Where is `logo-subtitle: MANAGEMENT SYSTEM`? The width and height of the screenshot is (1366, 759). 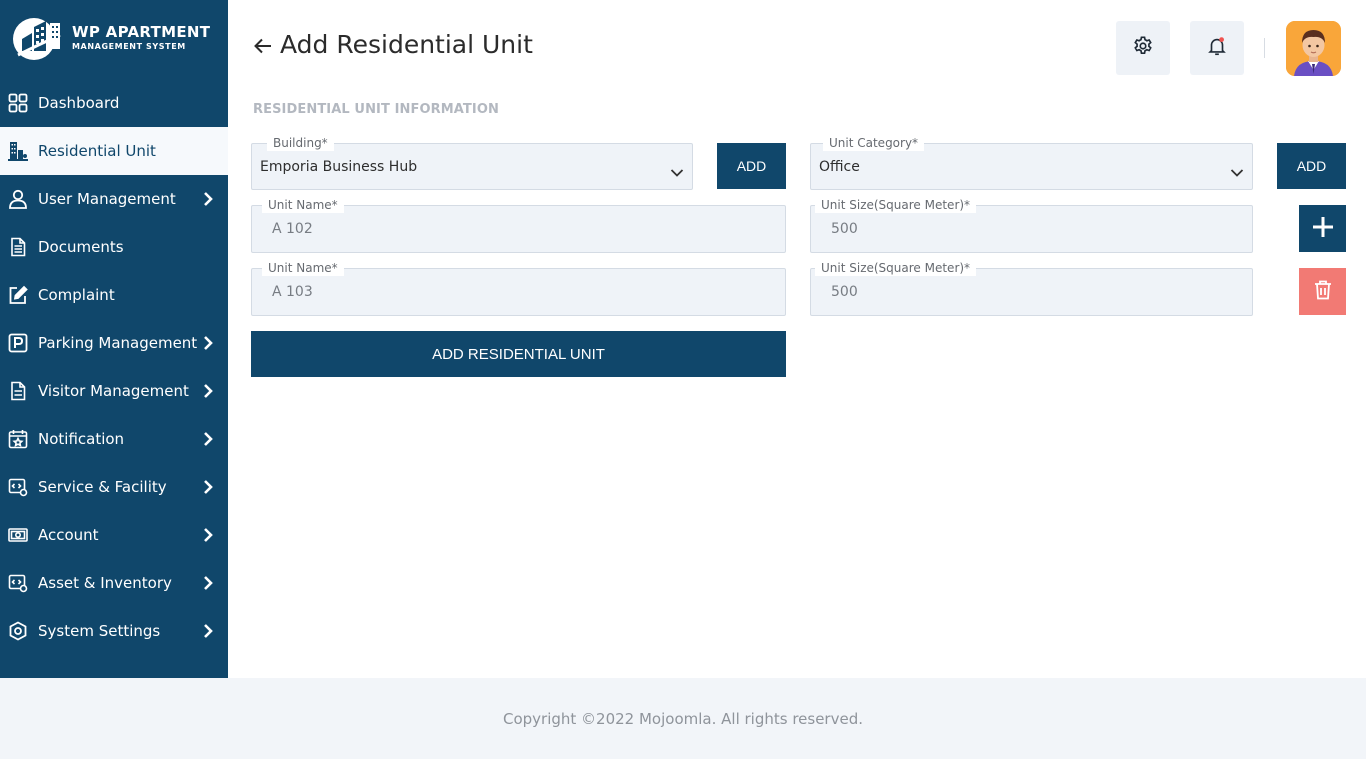 logo-subtitle: MANAGEMENT SYSTEM is located at coordinates (129, 46).